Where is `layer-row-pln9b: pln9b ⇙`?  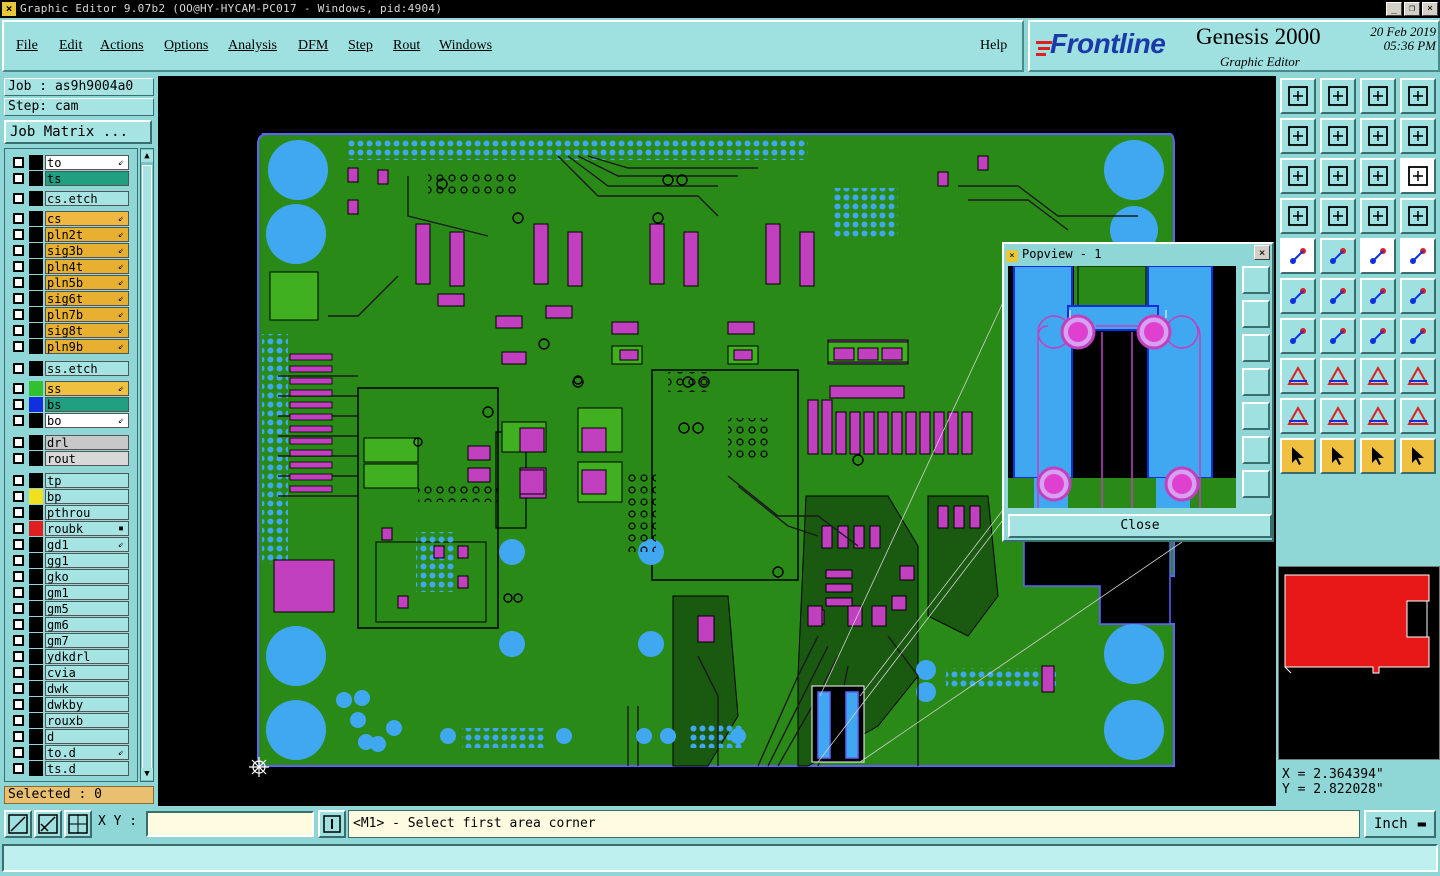
layer-row-pln9b: pln9b ⇙ is located at coordinates (69, 346).